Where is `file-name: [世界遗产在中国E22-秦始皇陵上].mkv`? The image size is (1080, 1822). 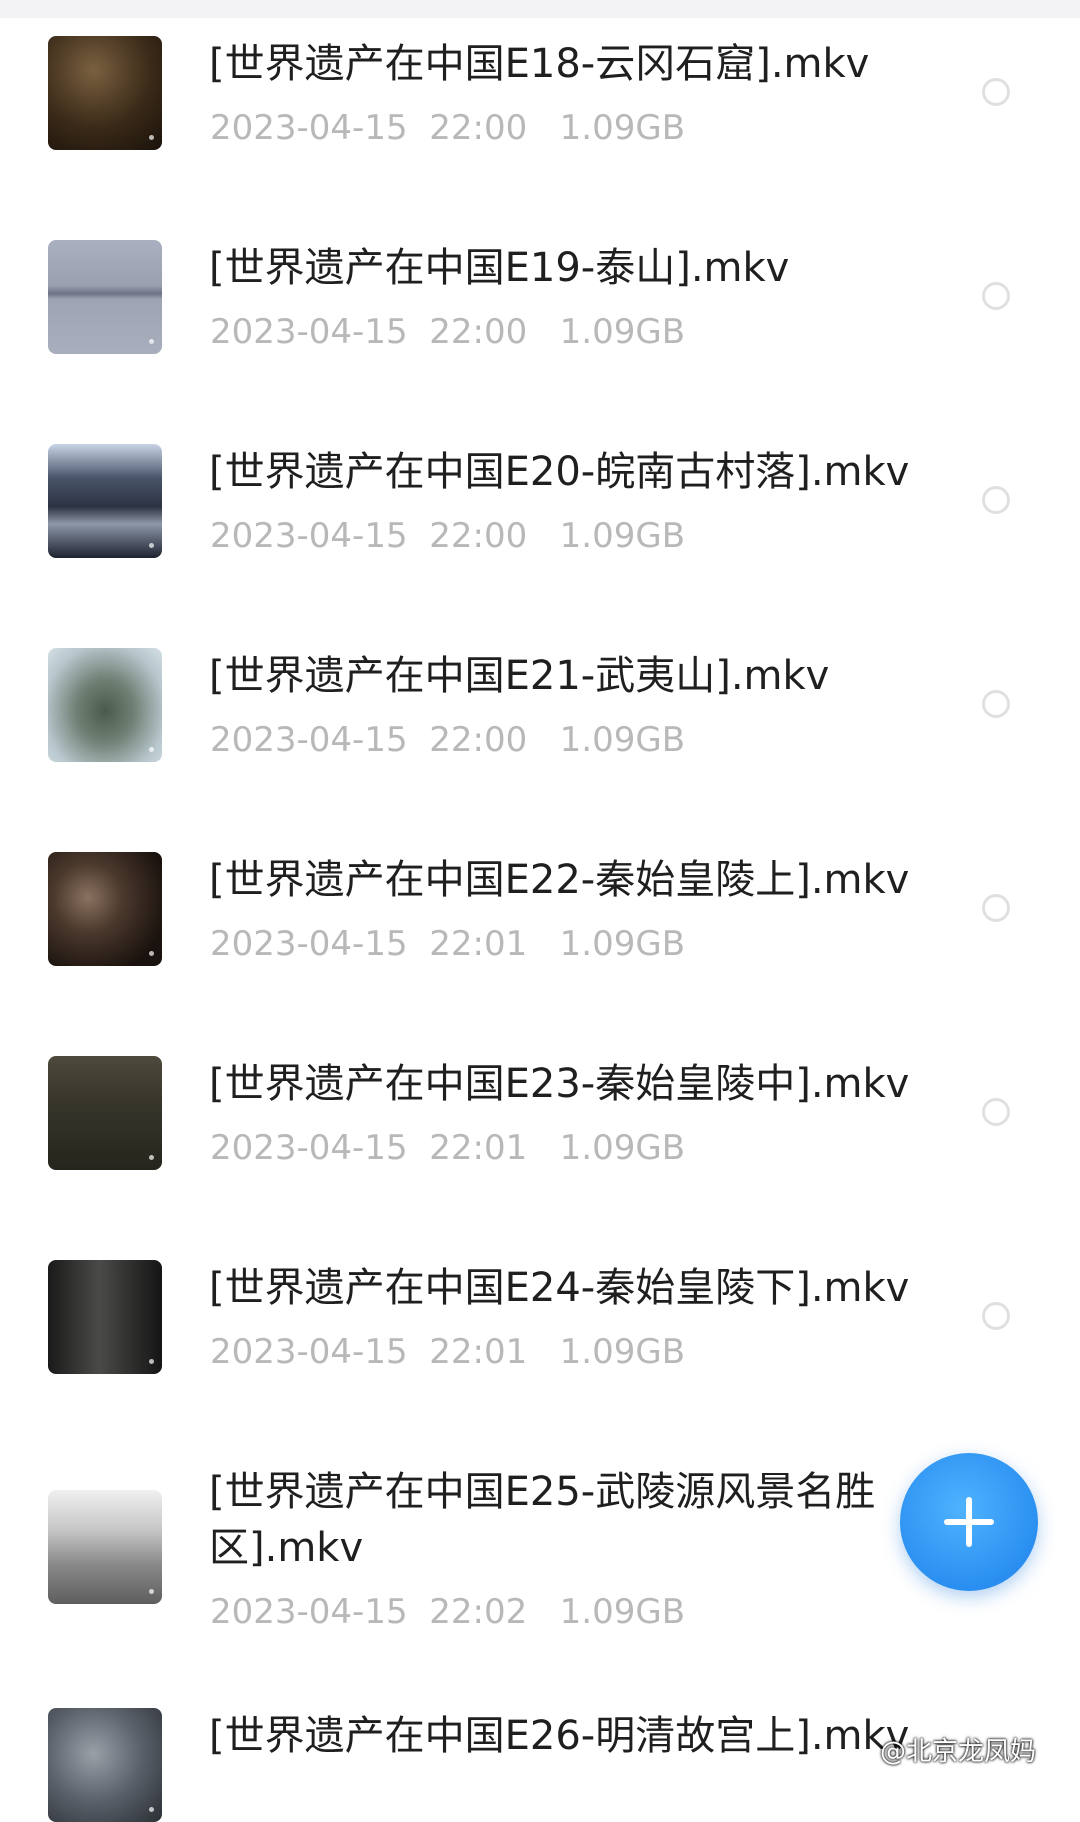
file-name: [世界遗产在中国E22-秦始皇陵上].mkv is located at coordinates (559, 880).